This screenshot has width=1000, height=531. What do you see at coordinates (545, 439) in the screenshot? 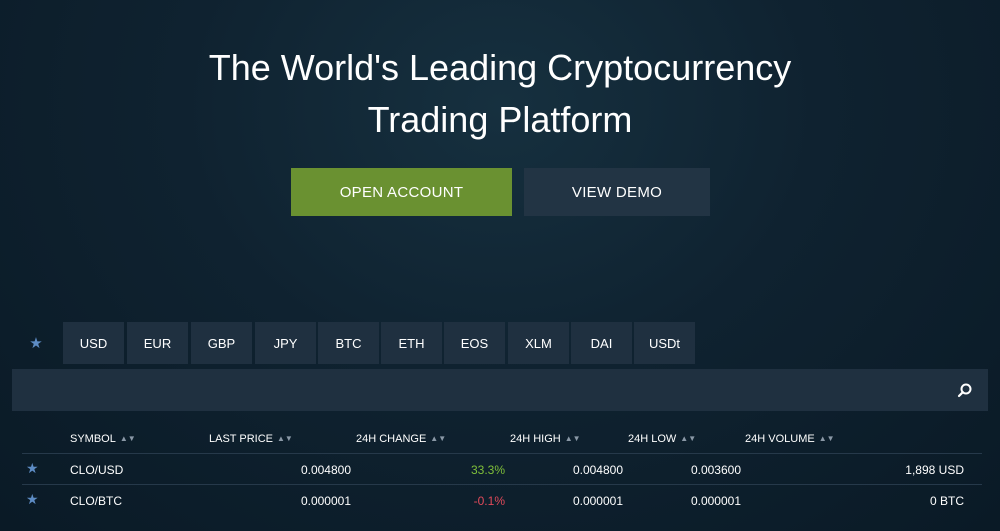
I see `column-header-24h-high: 24H HIGH ▲▼` at bounding box center [545, 439].